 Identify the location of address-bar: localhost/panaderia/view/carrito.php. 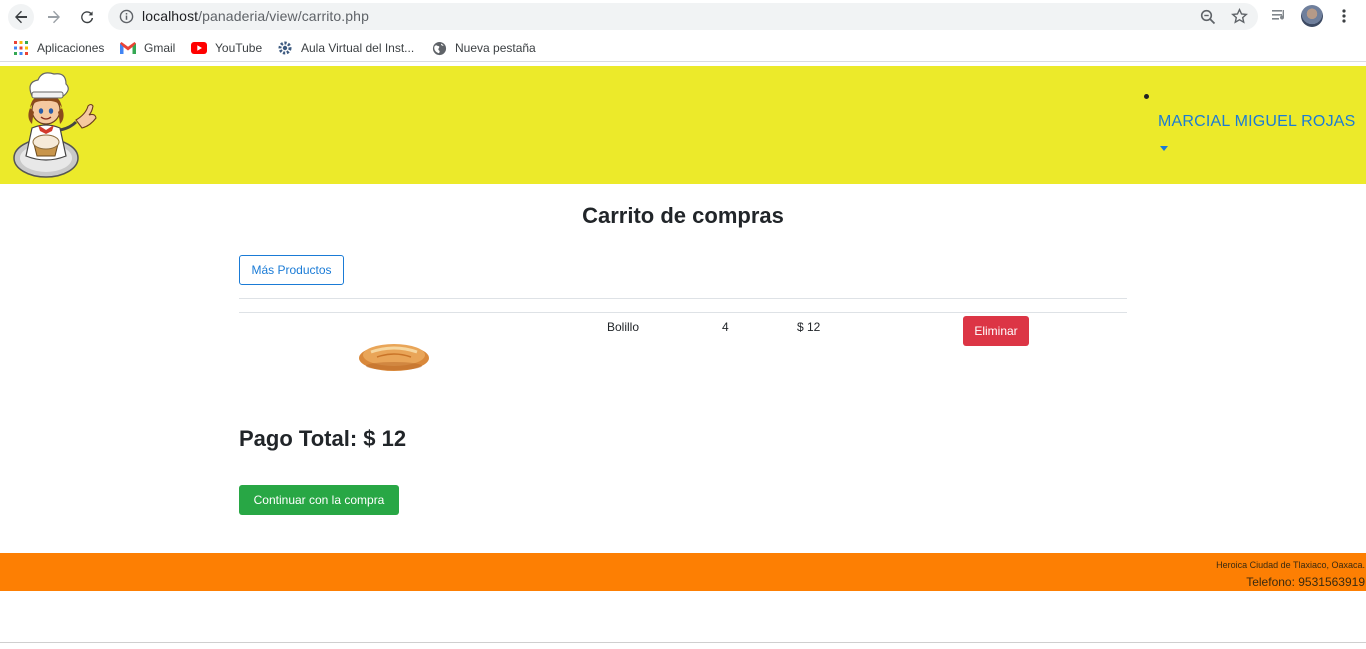
(683, 16).